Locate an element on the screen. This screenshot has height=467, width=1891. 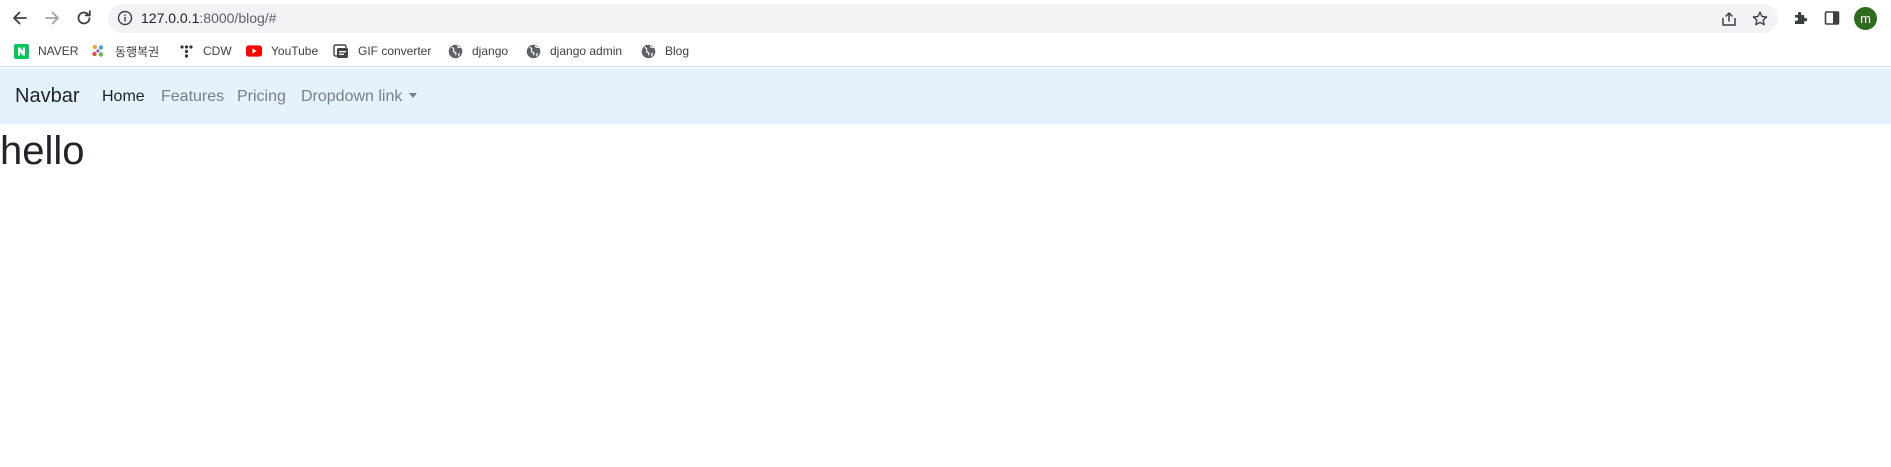
naver-icon is located at coordinates (21, 51).